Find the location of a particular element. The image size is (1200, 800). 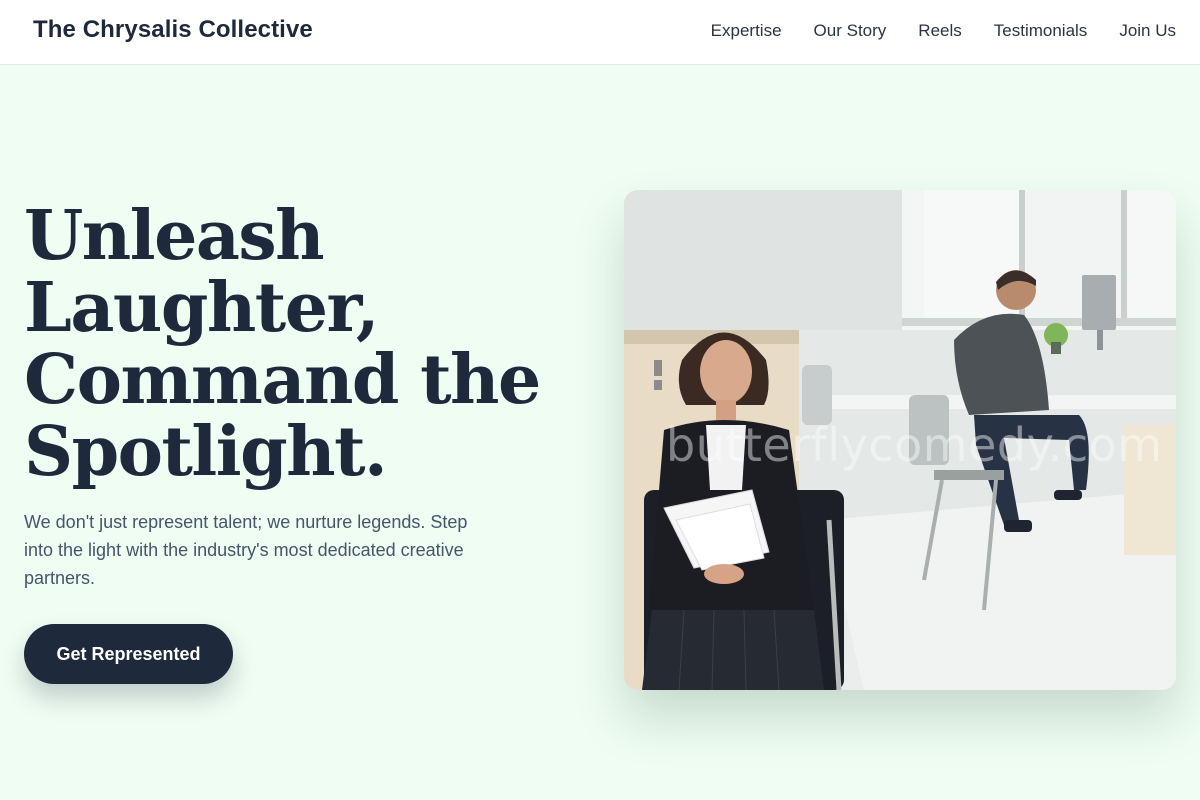

image-watermark: butterflycomedy.com is located at coordinates (914, 445).